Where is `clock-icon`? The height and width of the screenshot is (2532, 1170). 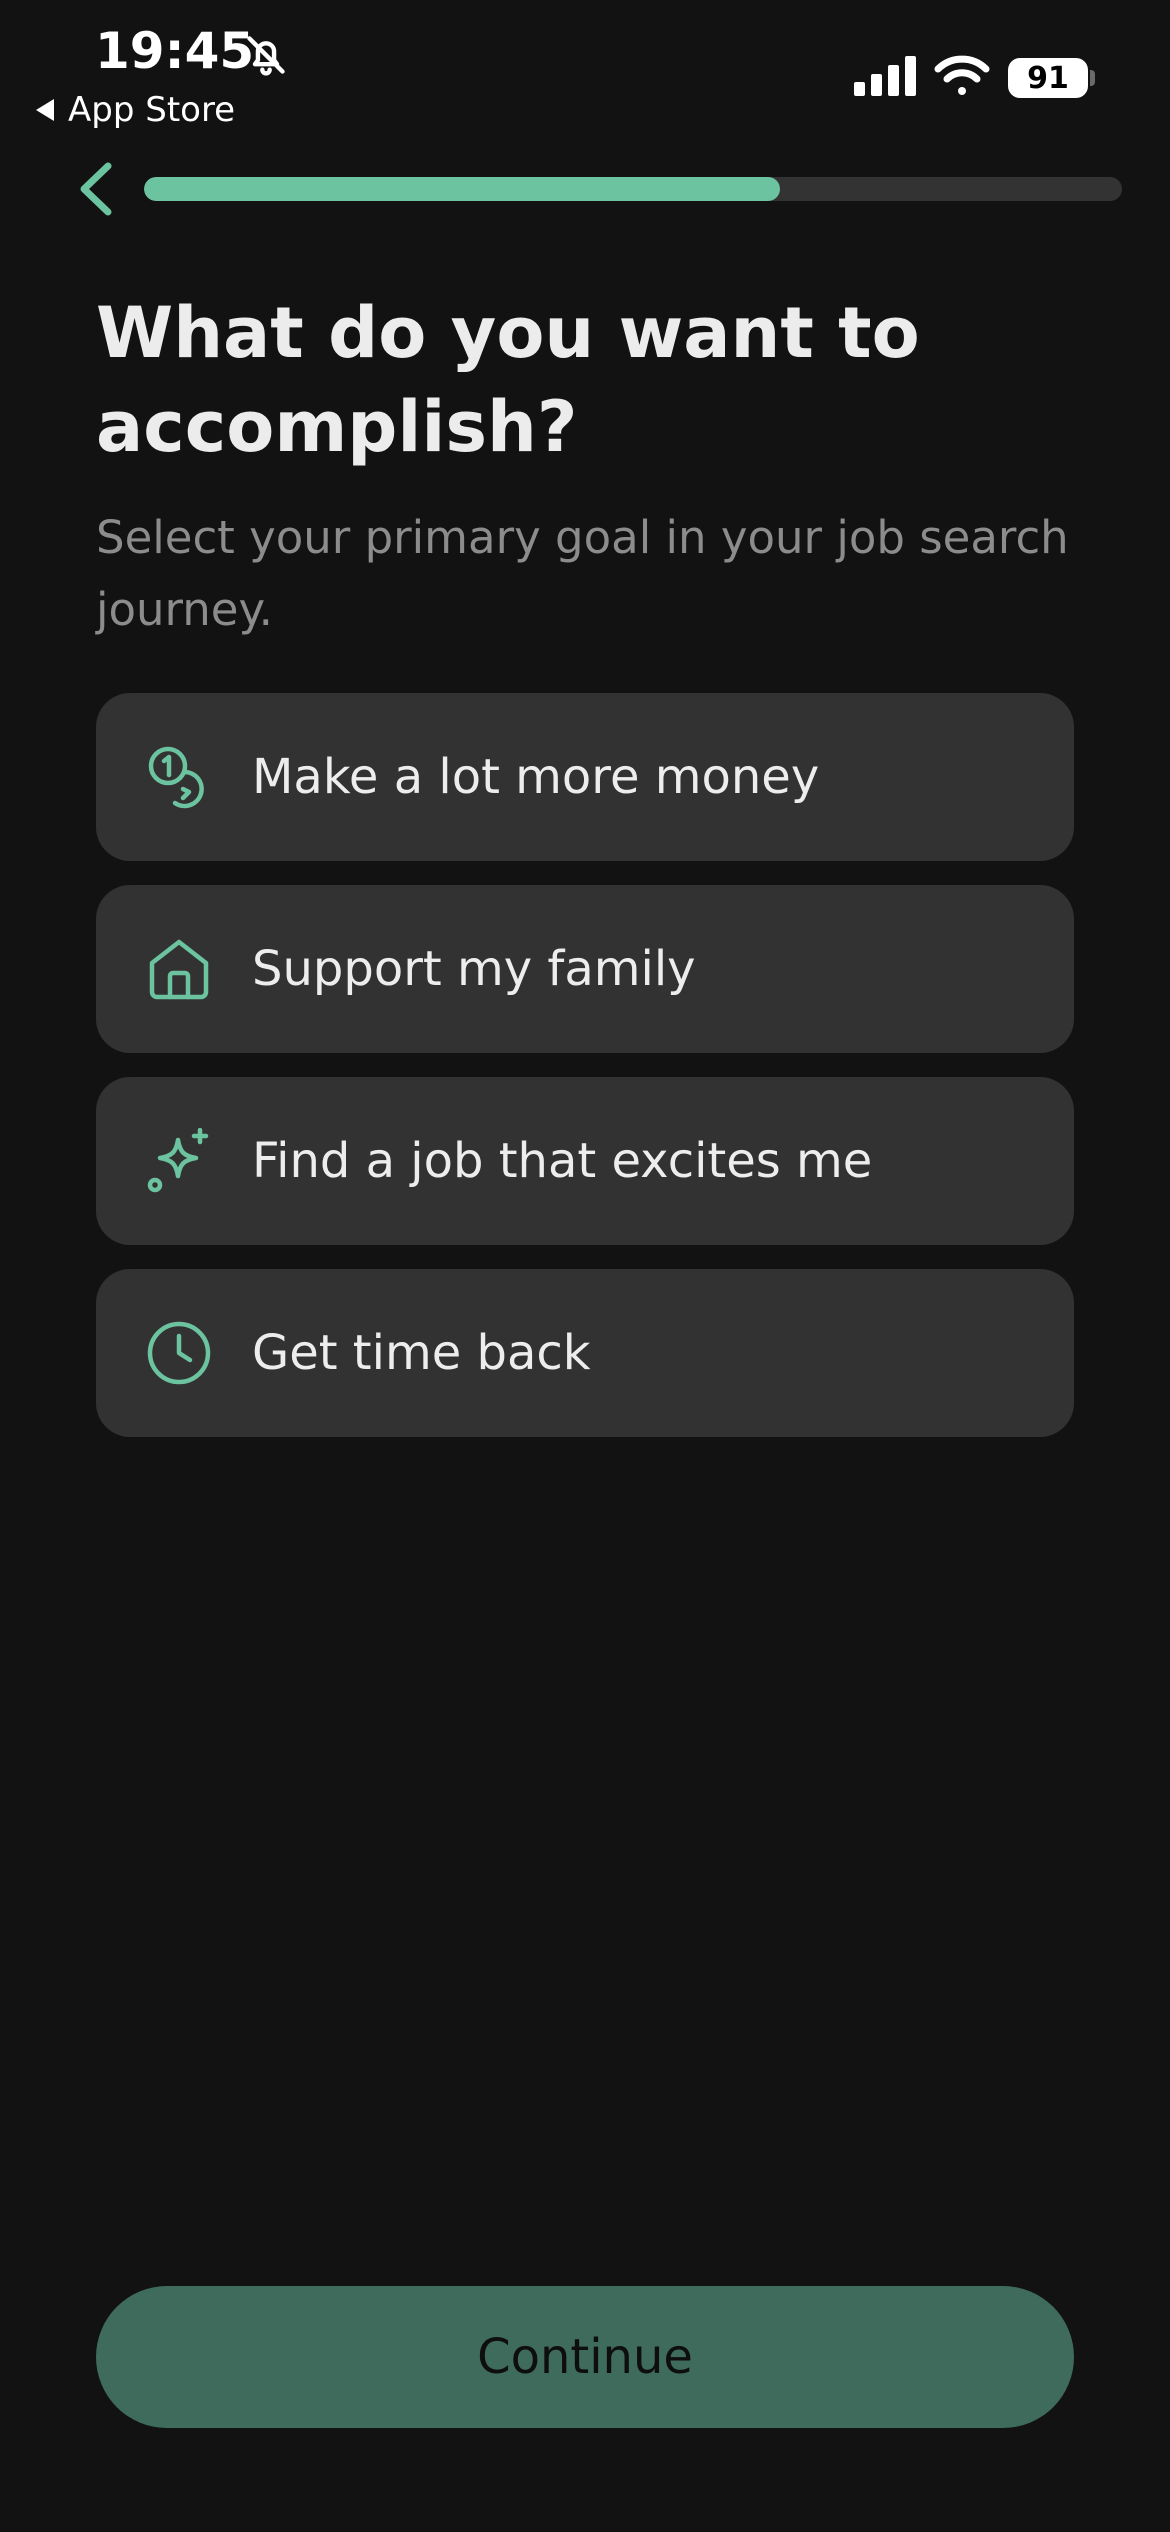 clock-icon is located at coordinates (179, 1353).